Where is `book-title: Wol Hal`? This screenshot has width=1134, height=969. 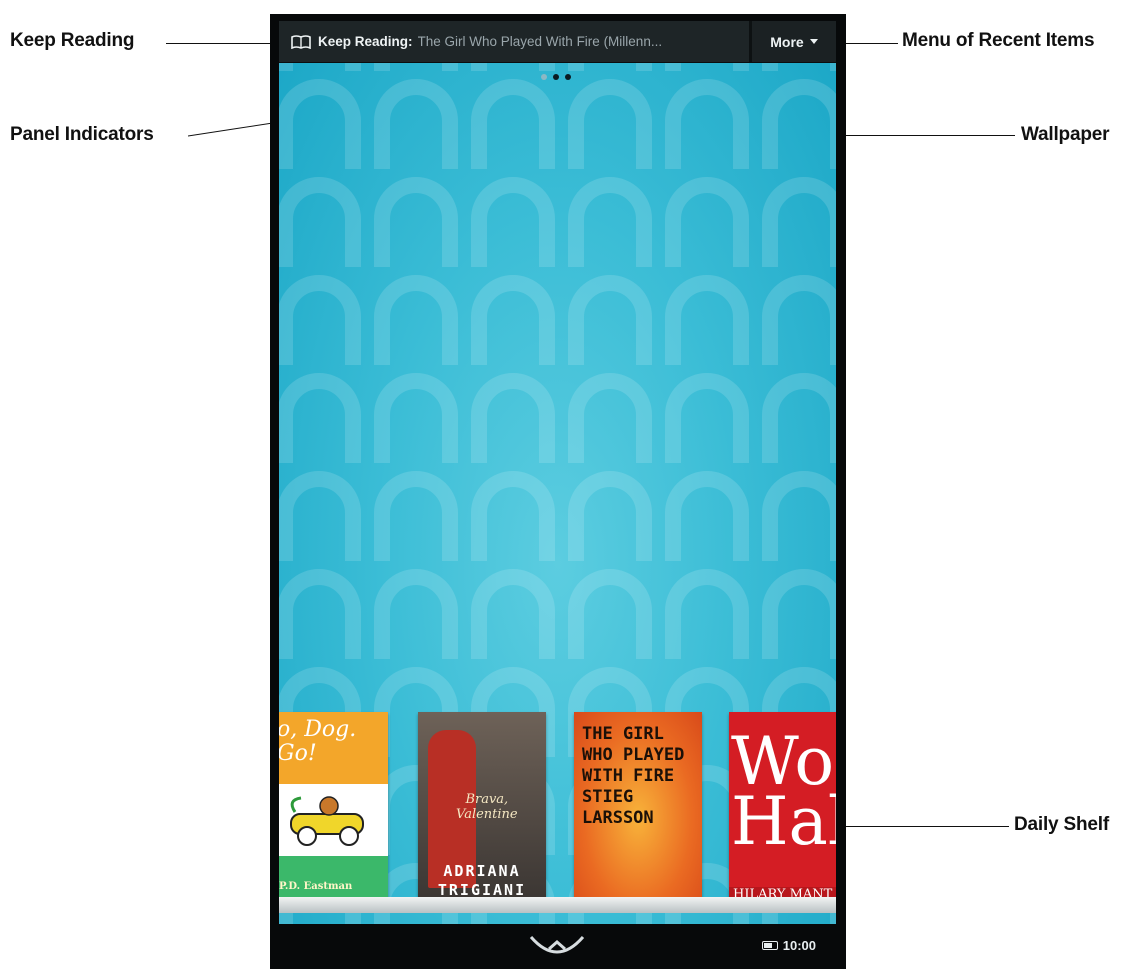
book-title: Wol Hal is located at coordinates (783, 791).